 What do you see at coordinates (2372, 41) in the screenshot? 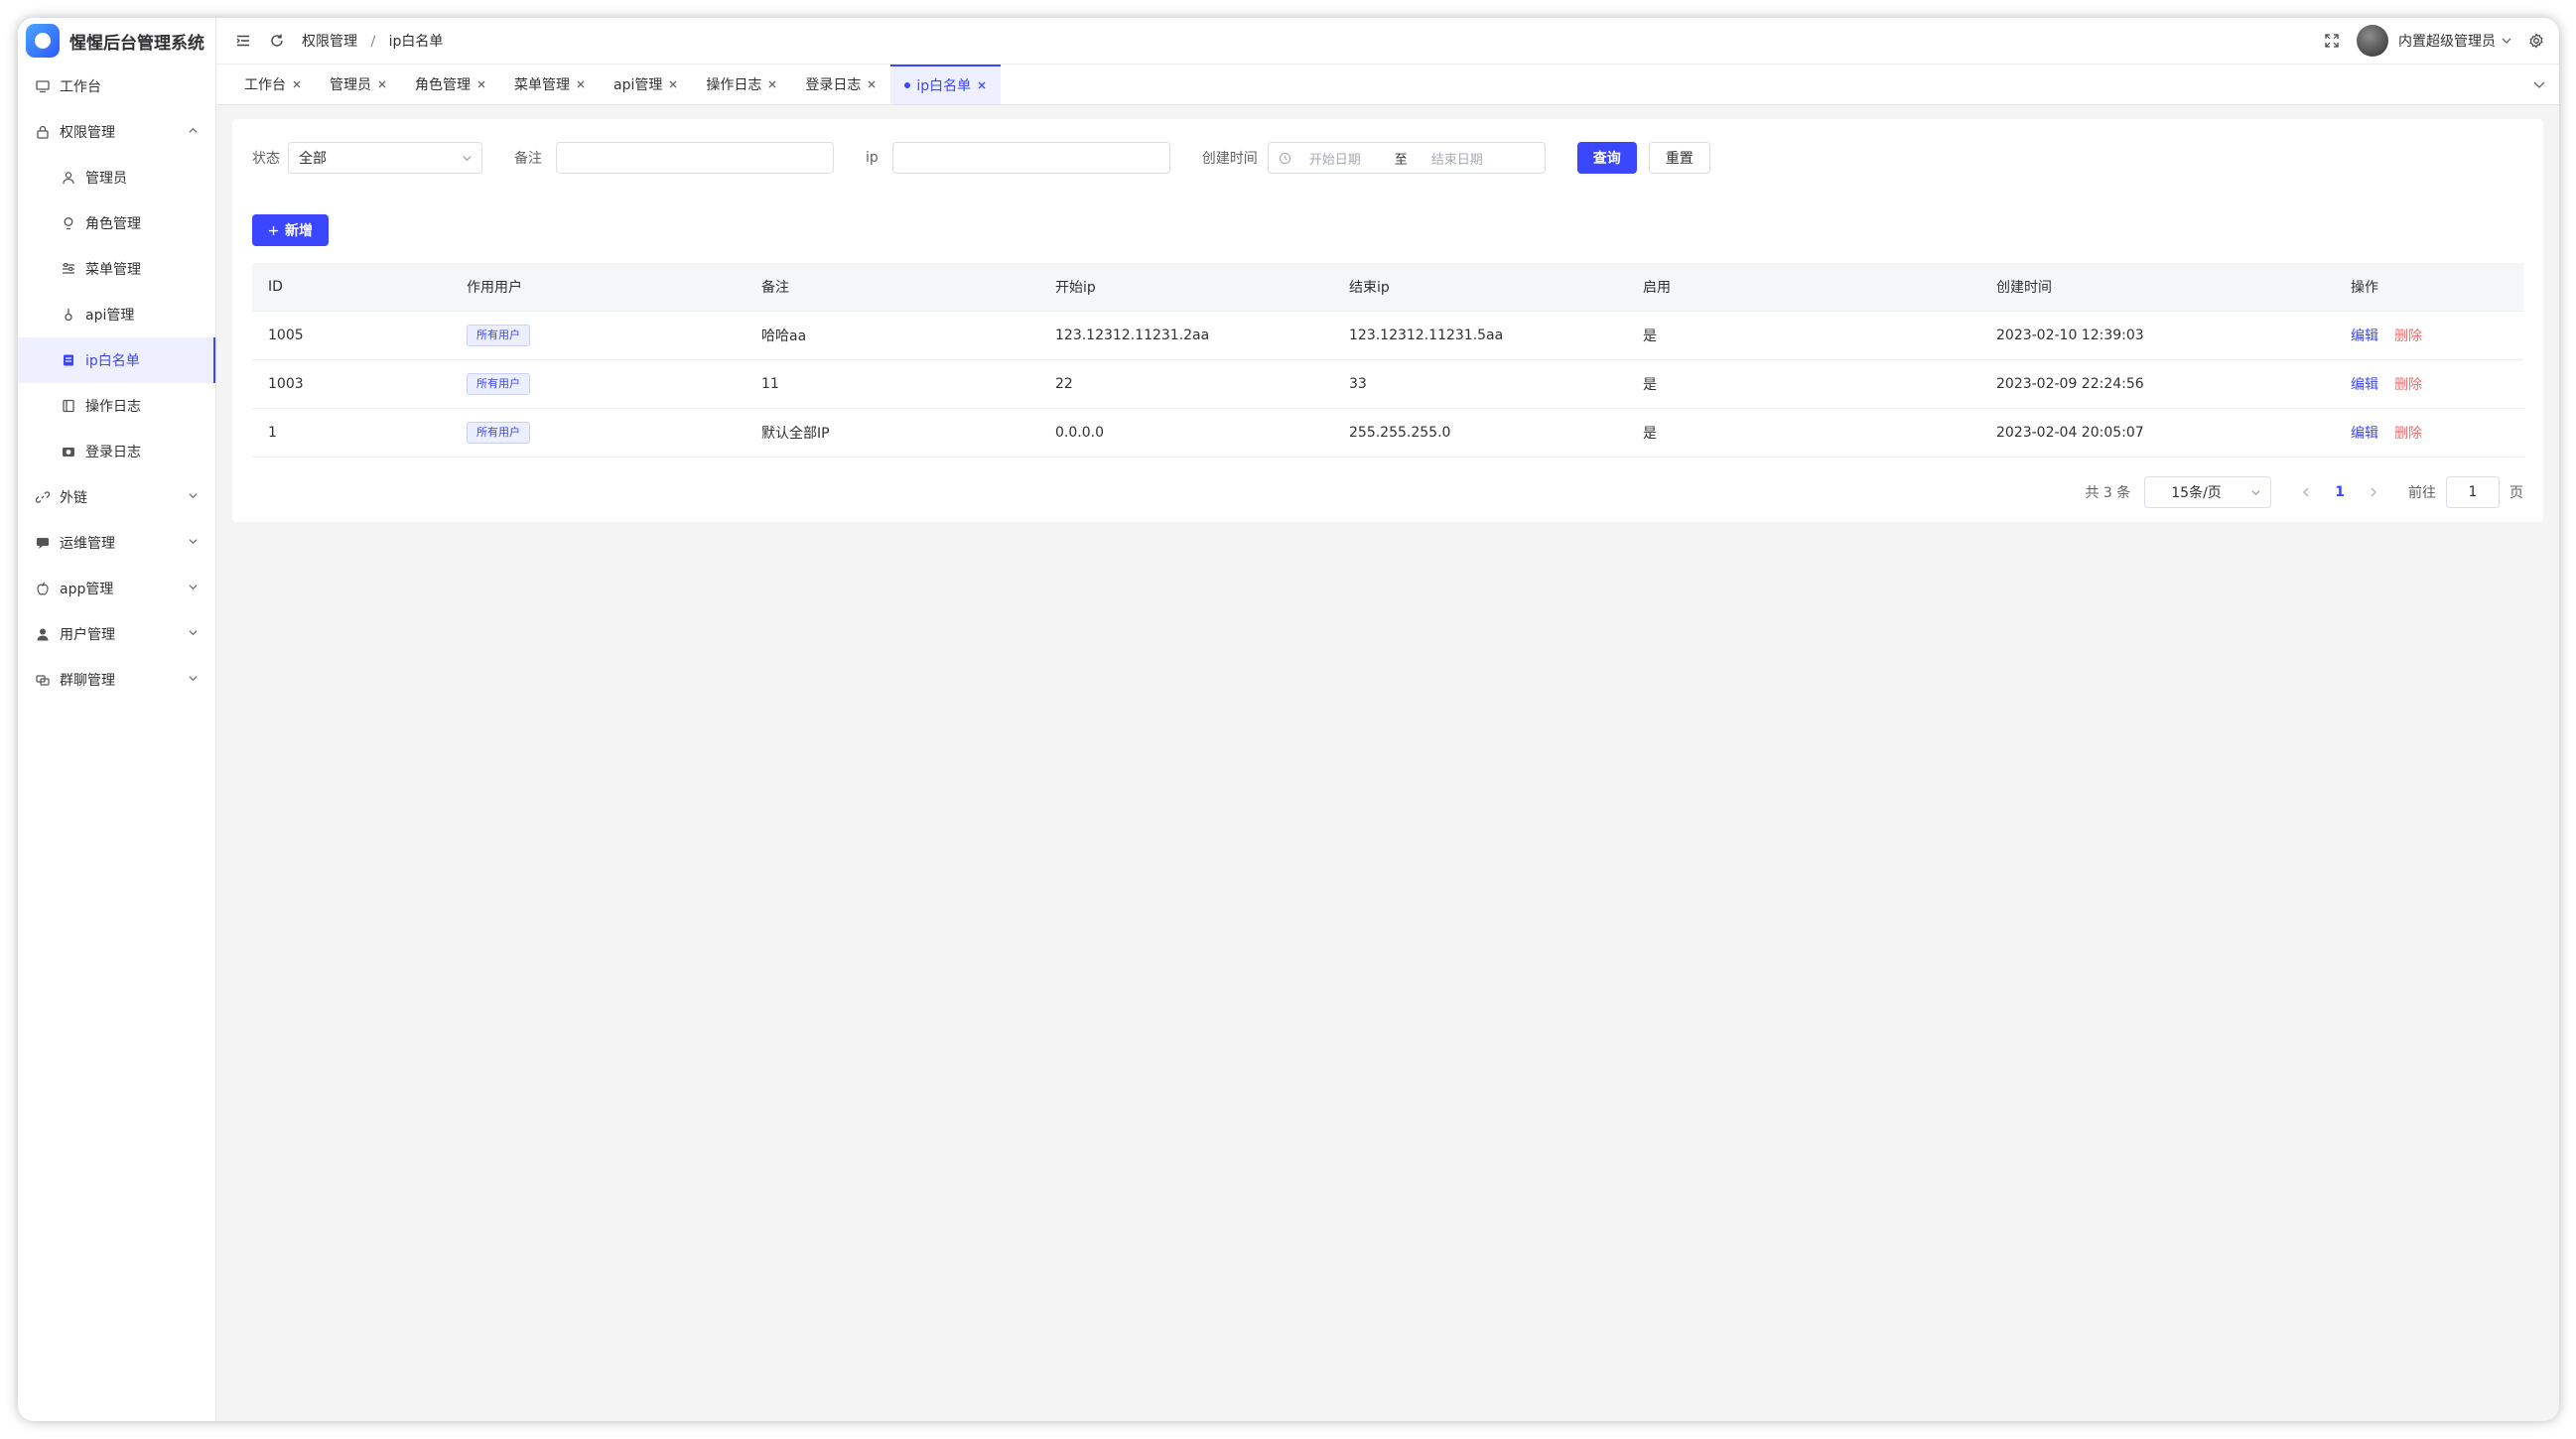
I see `avatar` at bounding box center [2372, 41].